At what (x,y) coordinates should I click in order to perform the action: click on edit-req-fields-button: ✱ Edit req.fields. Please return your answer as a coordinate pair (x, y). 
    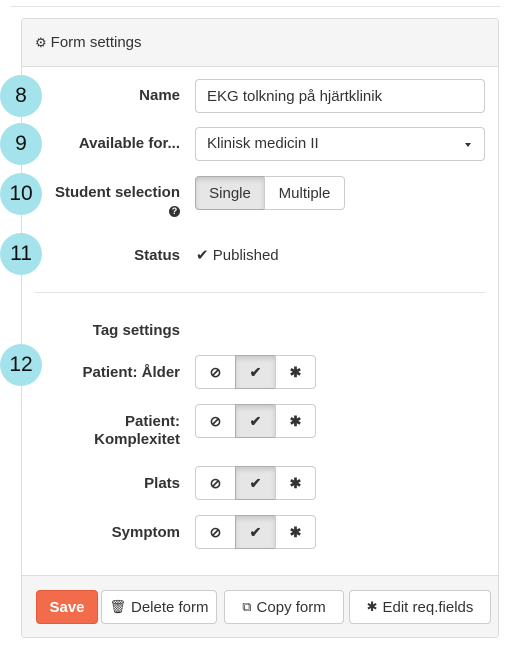
    Looking at the image, I should click on (420, 607).